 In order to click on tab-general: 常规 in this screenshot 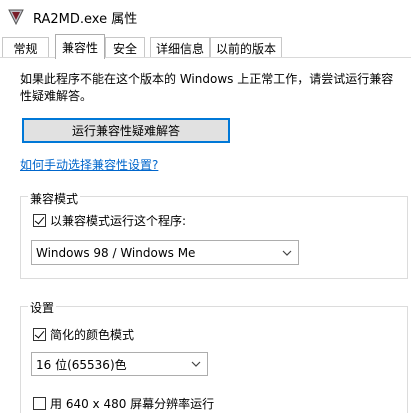, I will do `click(25, 47)`.